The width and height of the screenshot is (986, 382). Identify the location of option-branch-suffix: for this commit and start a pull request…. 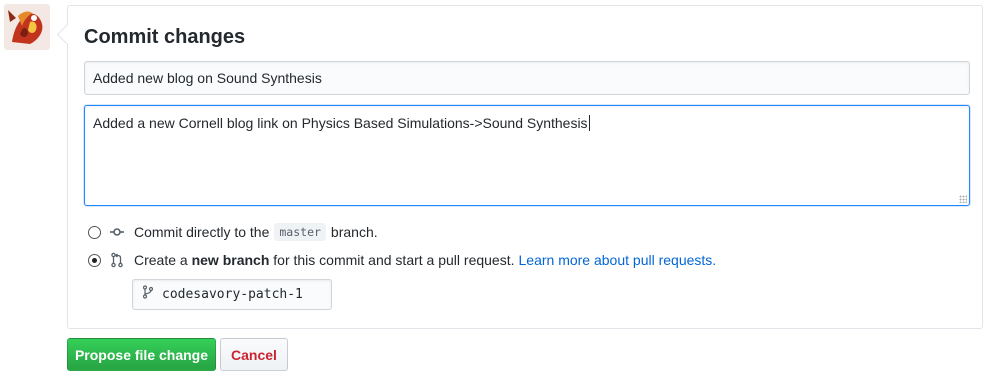
(394, 260).